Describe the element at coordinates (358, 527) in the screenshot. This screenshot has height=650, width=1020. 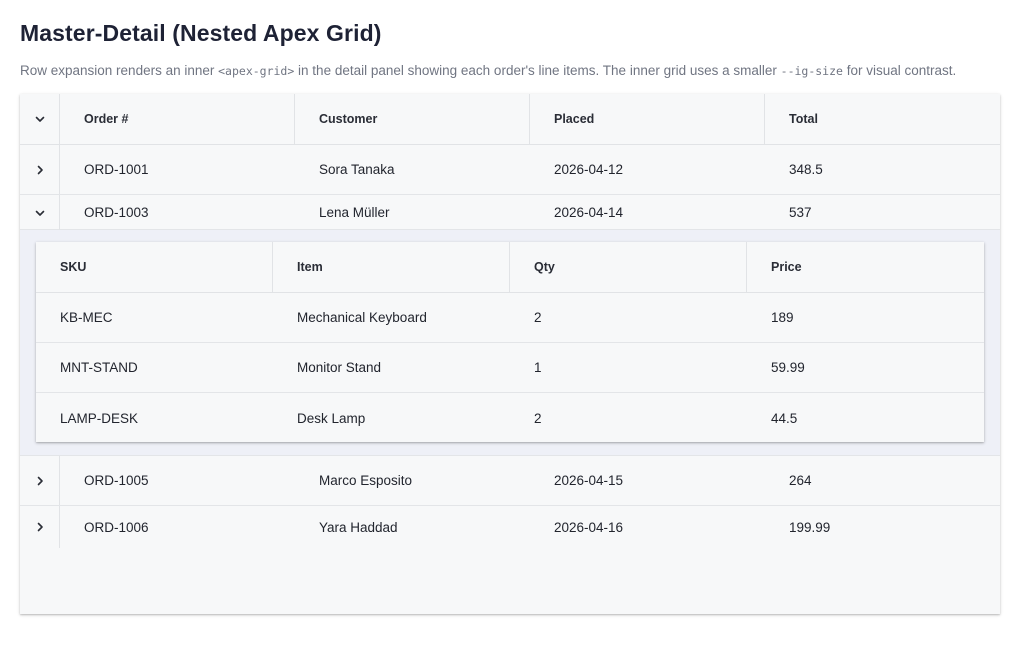
I see `cell-customer: Yara Haddad` at that location.